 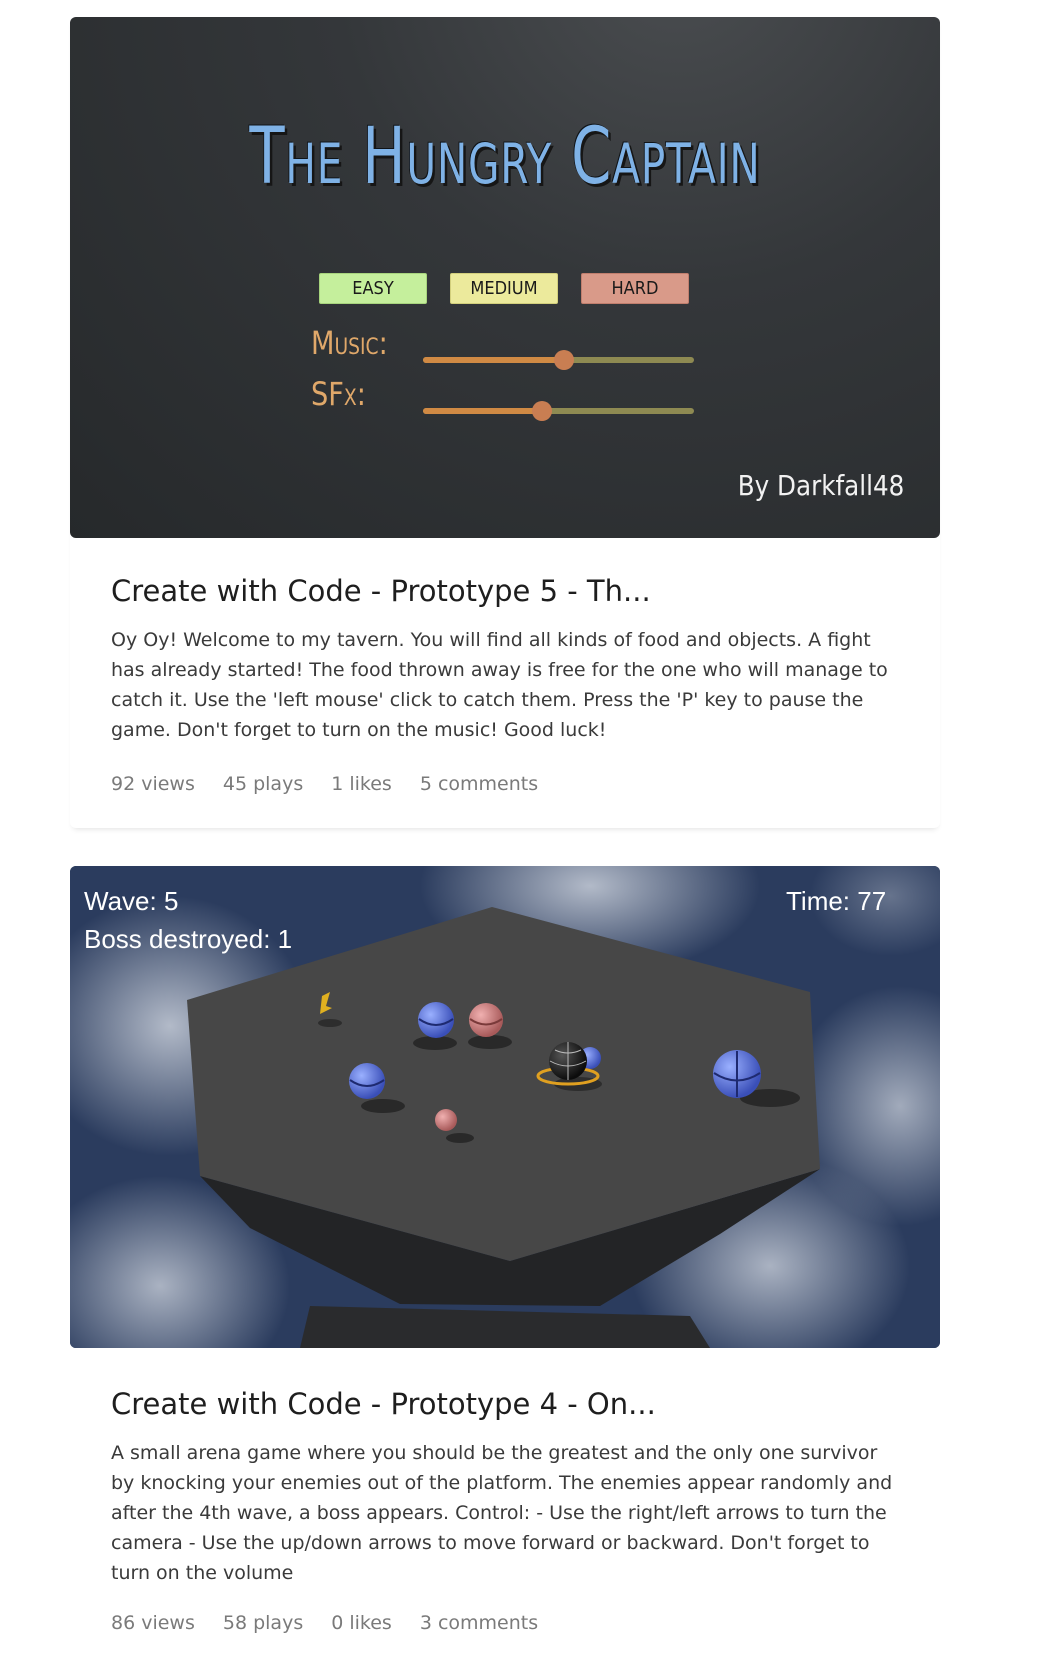 I want to click on music-slider, so click(x=558, y=360).